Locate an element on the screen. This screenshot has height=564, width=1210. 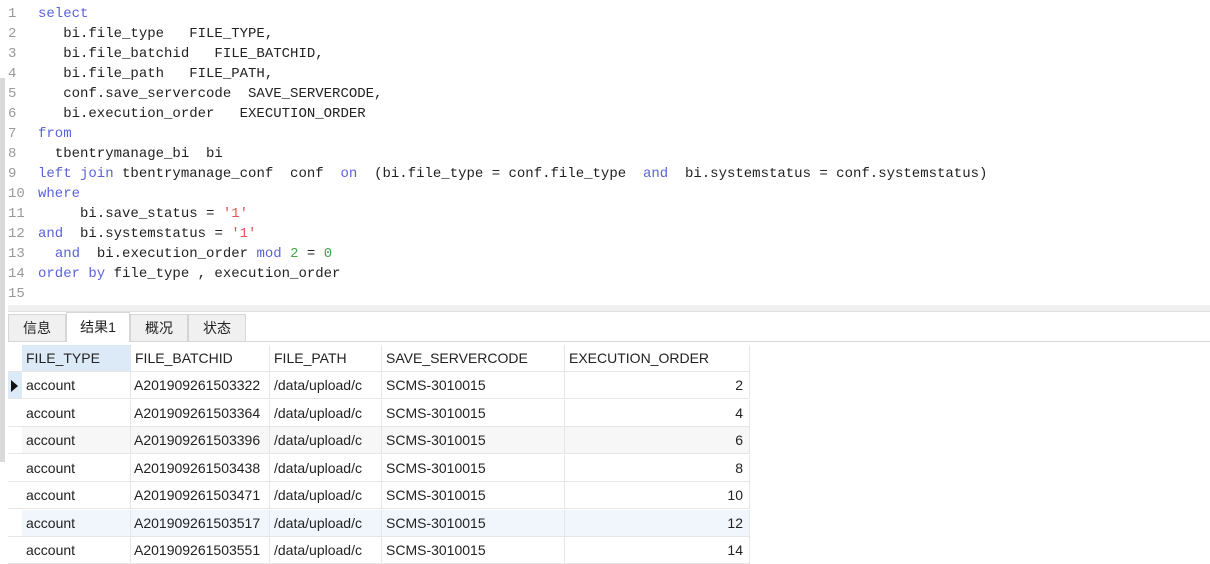
column-header-file-batchid: FILE_BATCHID is located at coordinates (200, 358).